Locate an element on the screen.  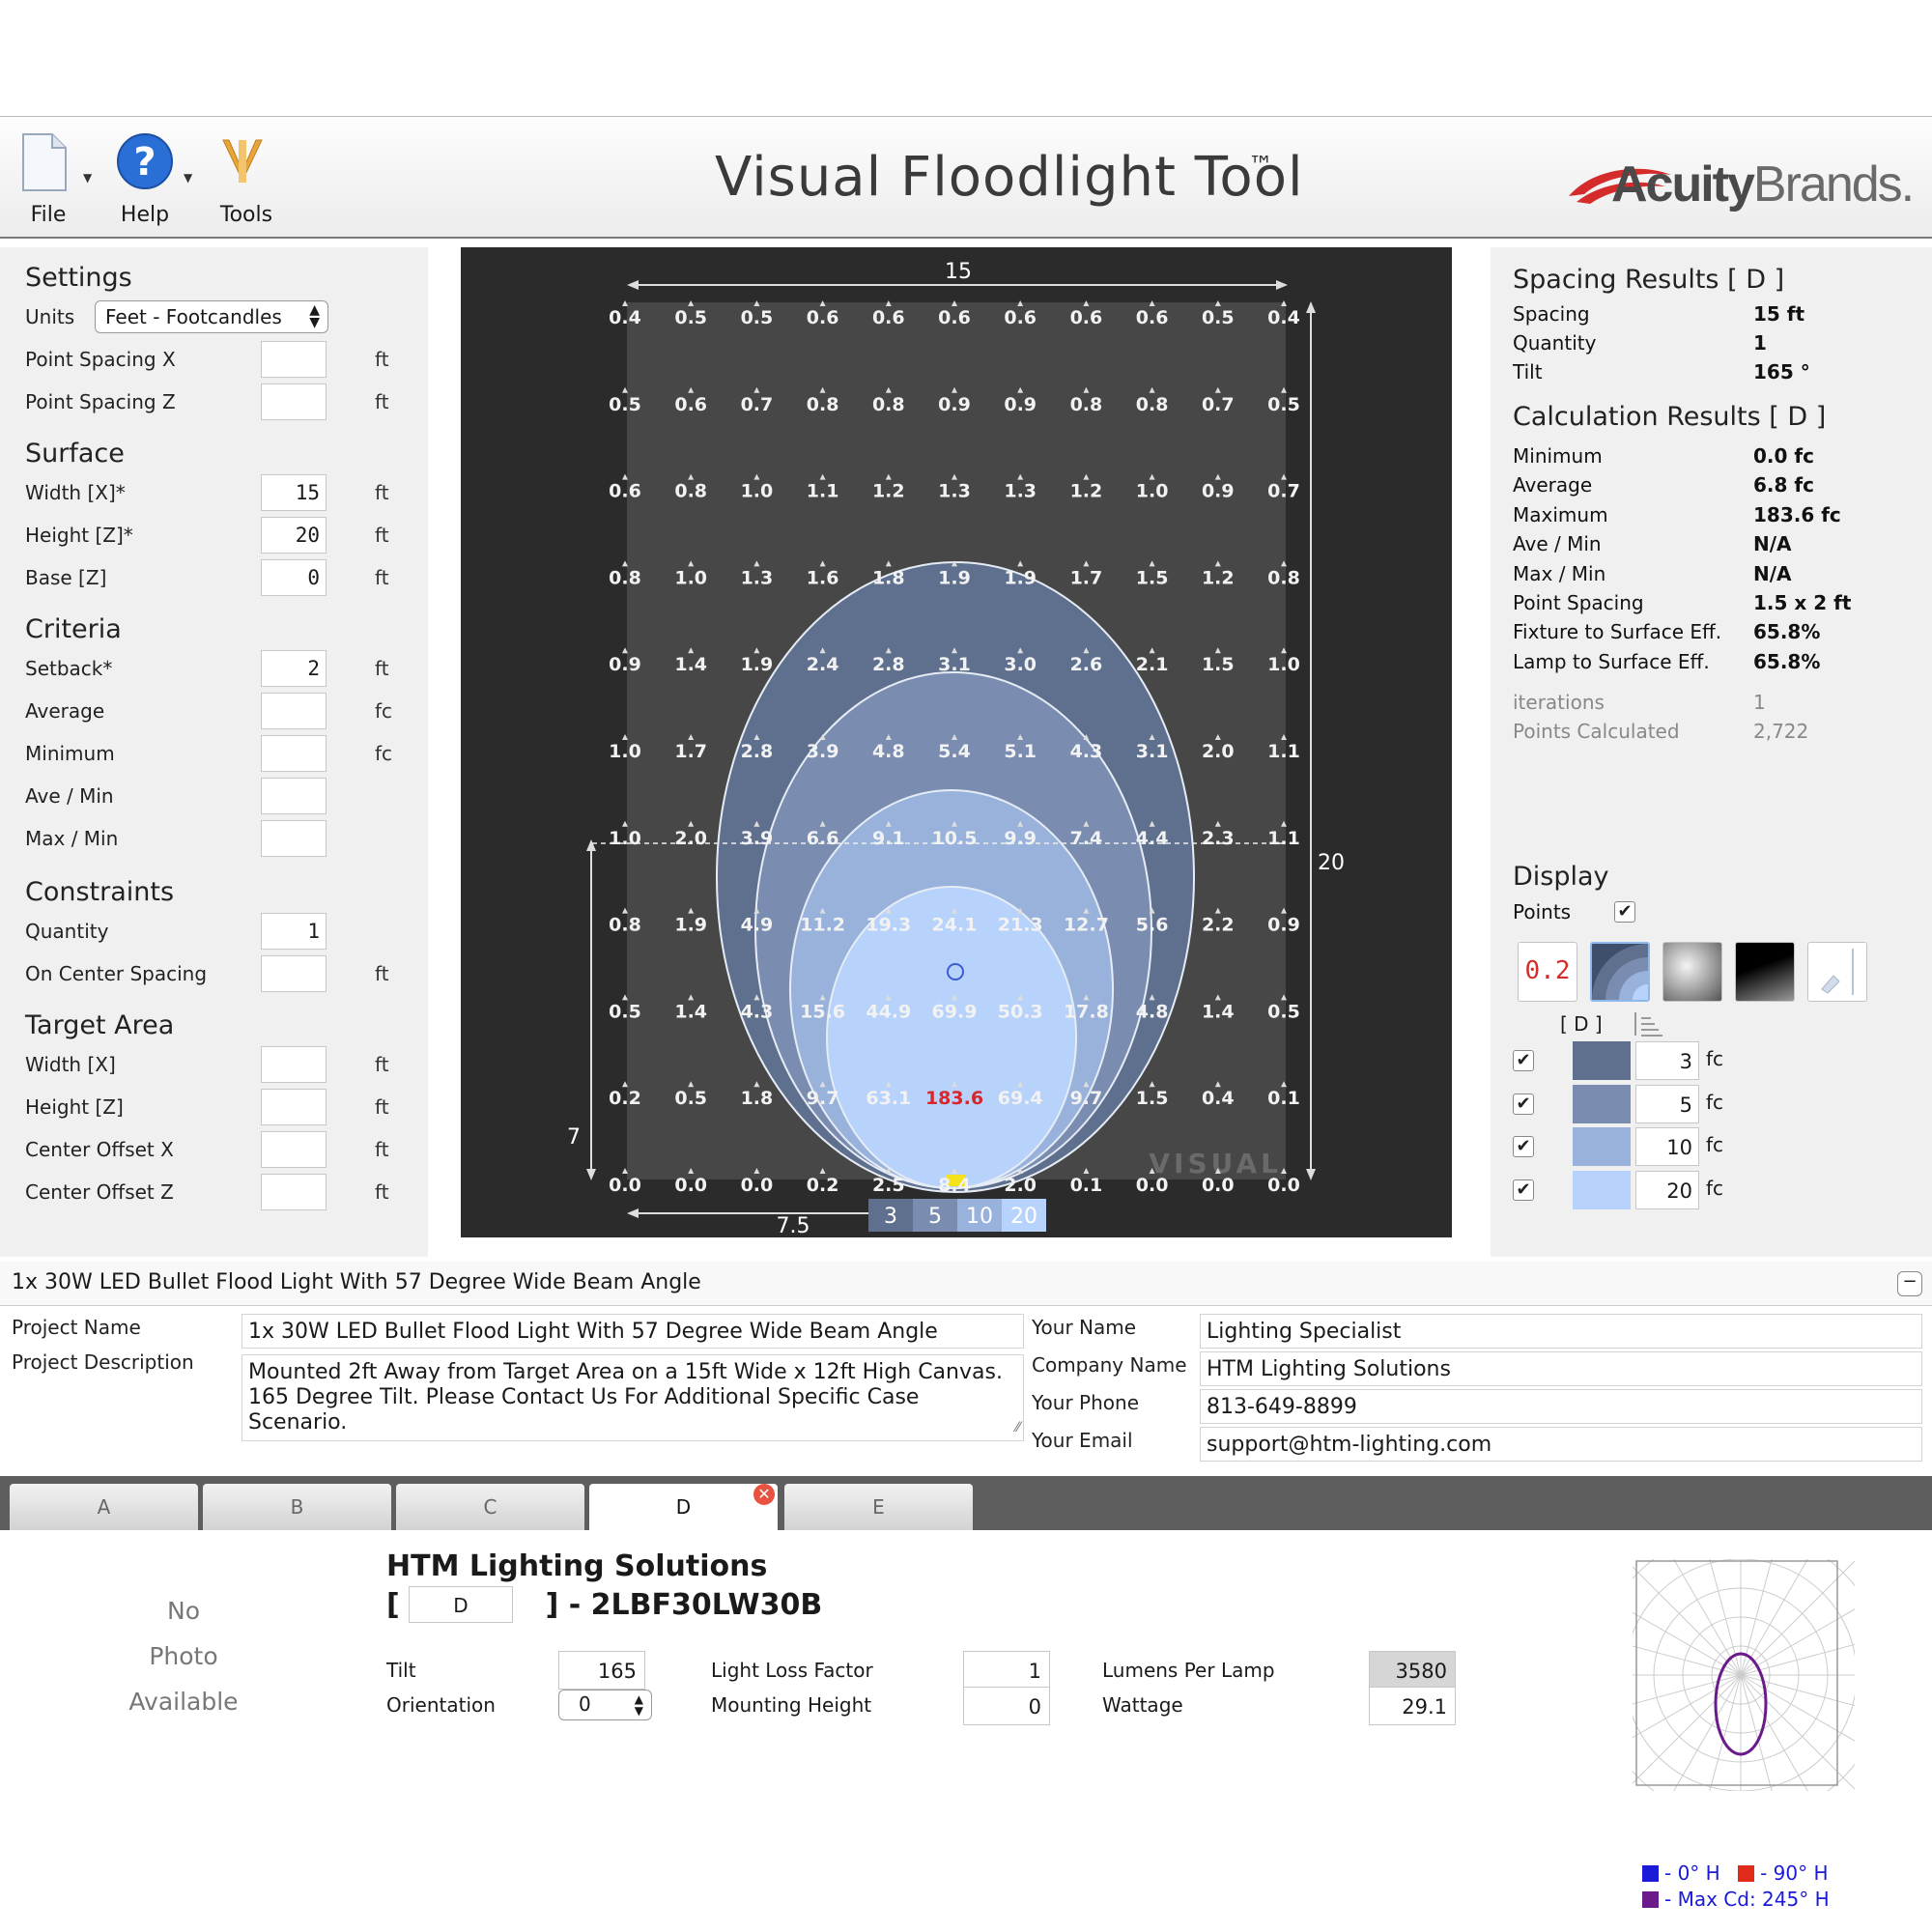
points-toggle-label: Points is located at coordinates (1542, 911).